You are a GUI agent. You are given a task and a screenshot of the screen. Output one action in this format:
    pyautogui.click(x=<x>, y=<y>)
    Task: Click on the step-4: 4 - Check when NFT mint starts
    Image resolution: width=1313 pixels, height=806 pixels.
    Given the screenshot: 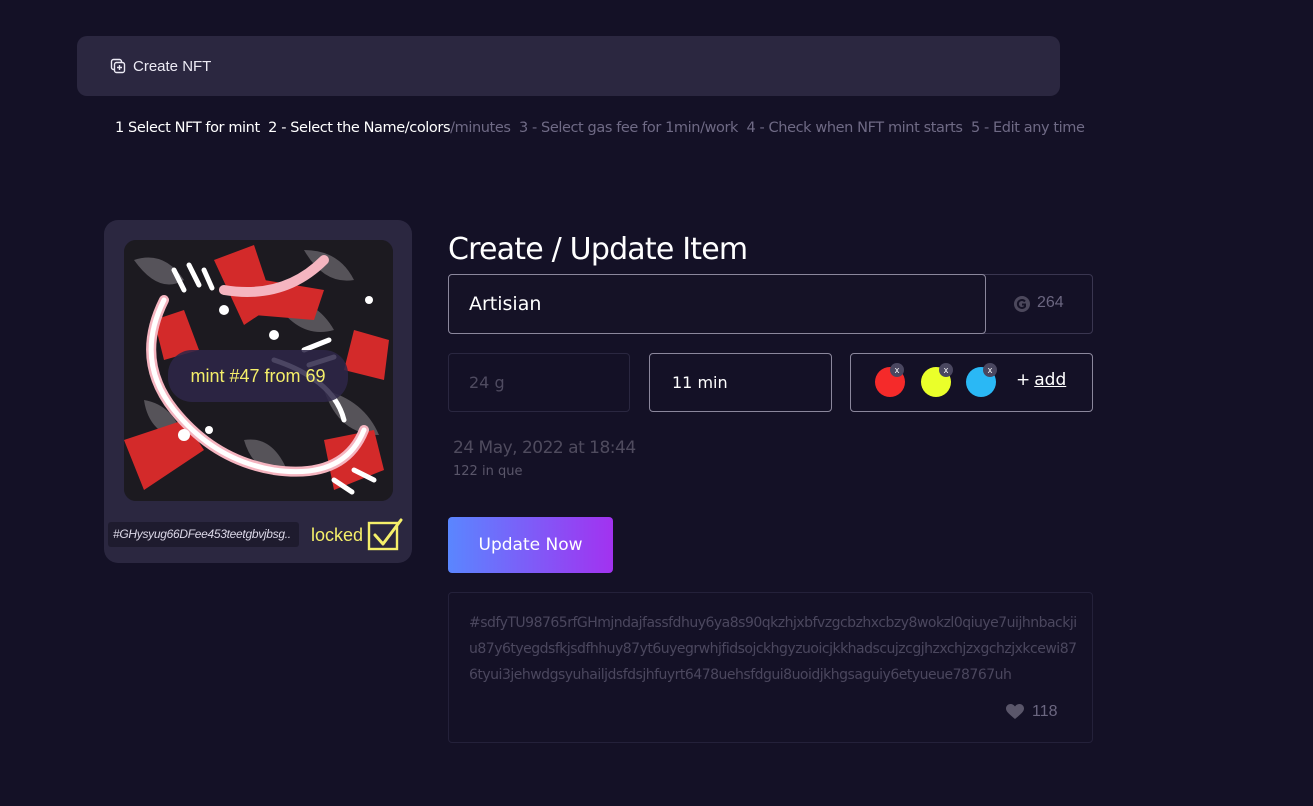 What is the action you would take?
    pyautogui.click(x=854, y=128)
    